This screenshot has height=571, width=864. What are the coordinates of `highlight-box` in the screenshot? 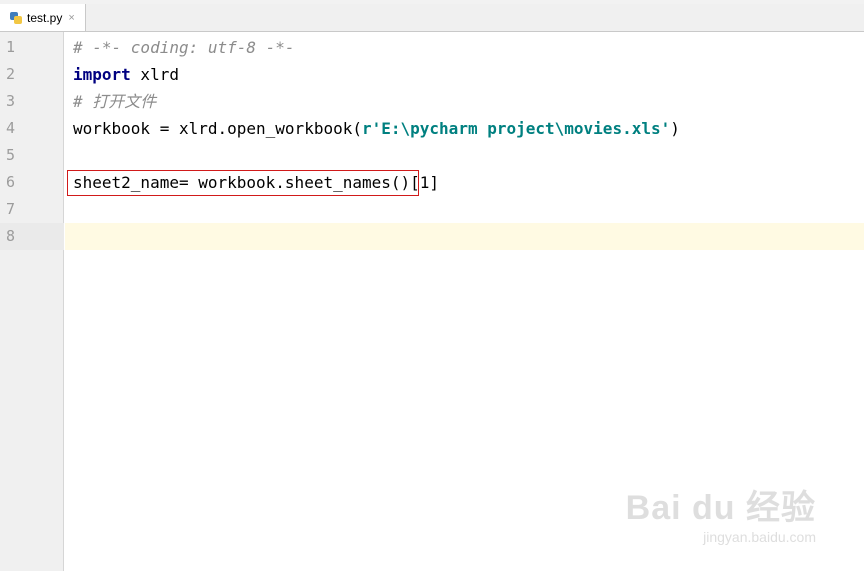 It's located at (243, 183).